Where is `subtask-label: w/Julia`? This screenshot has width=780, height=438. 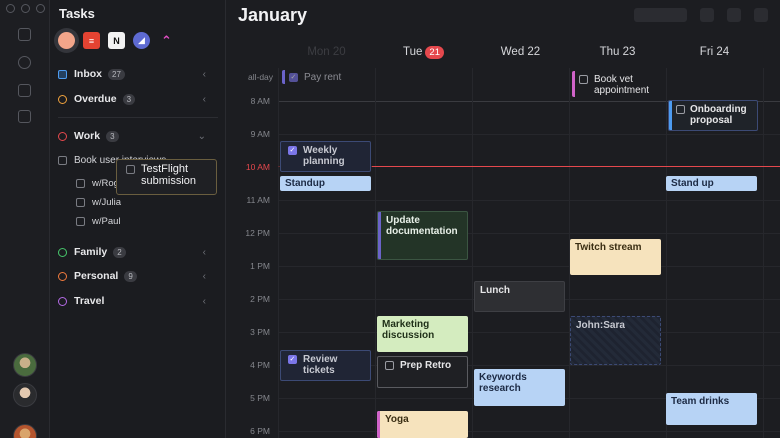 subtask-label: w/Julia is located at coordinates (107, 202).